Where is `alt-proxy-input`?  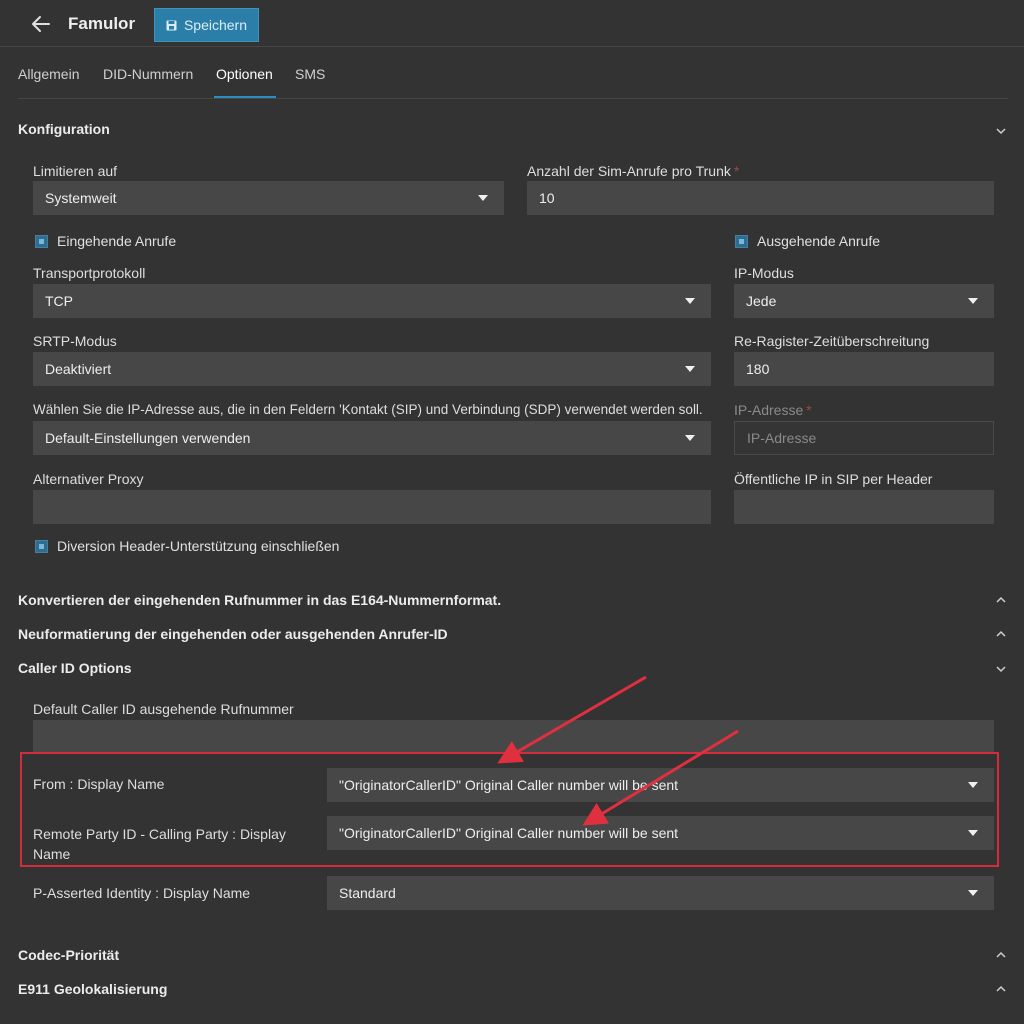 alt-proxy-input is located at coordinates (372, 507).